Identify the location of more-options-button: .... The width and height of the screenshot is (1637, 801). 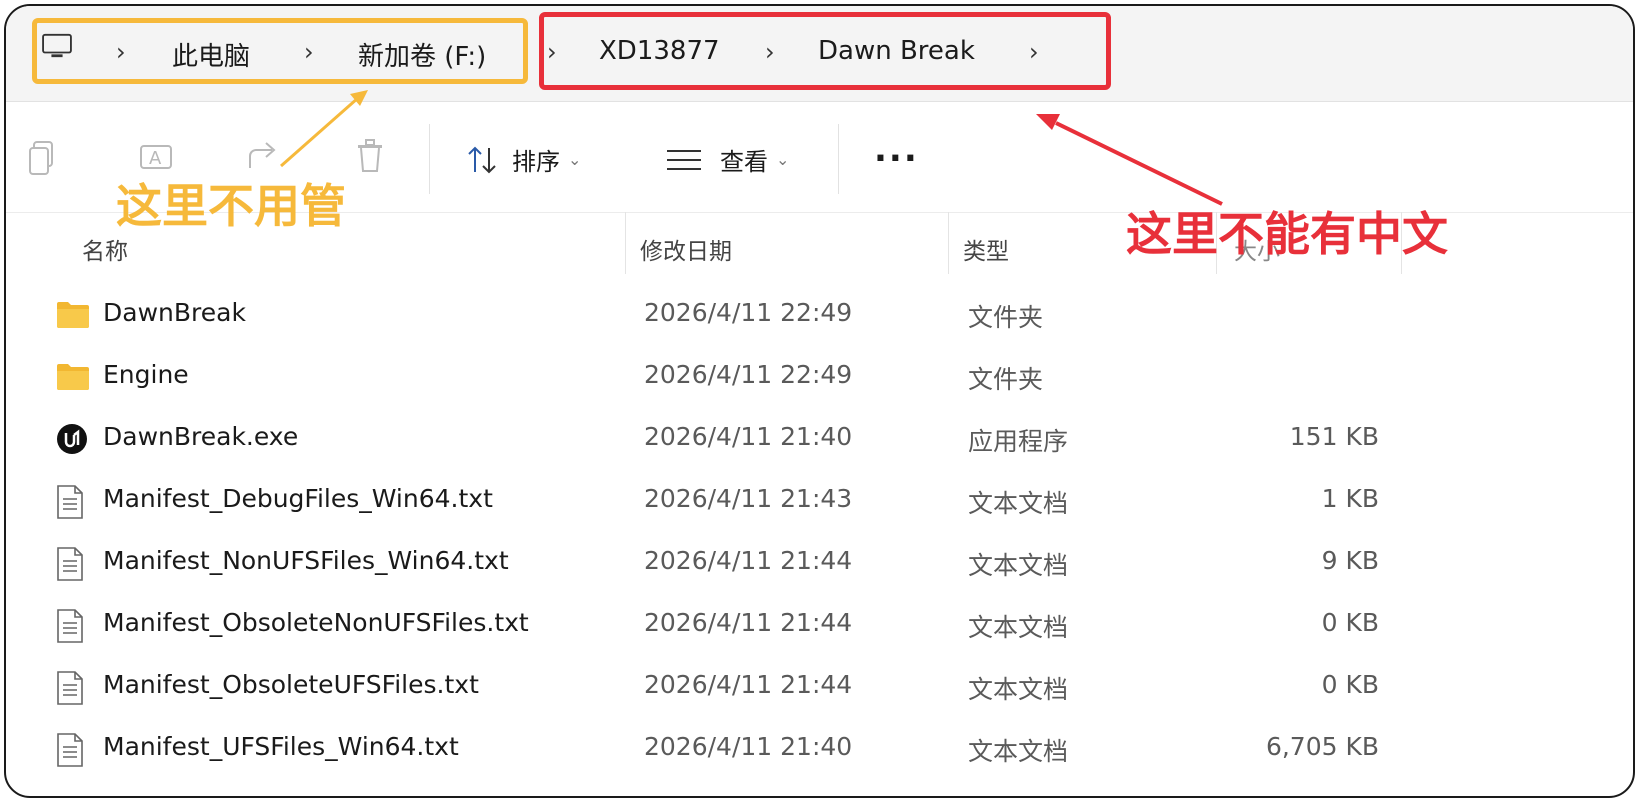
(896, 150).